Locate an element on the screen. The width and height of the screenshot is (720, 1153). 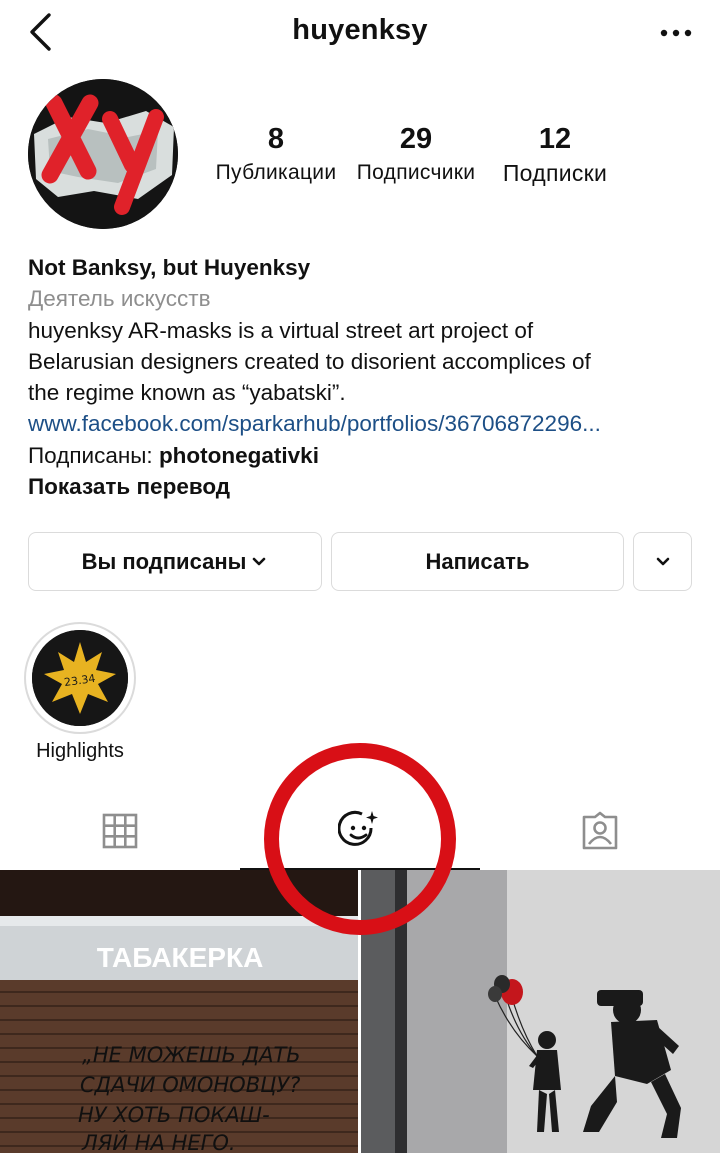
message-button-label: Написать is located at coordinates (477, 561).